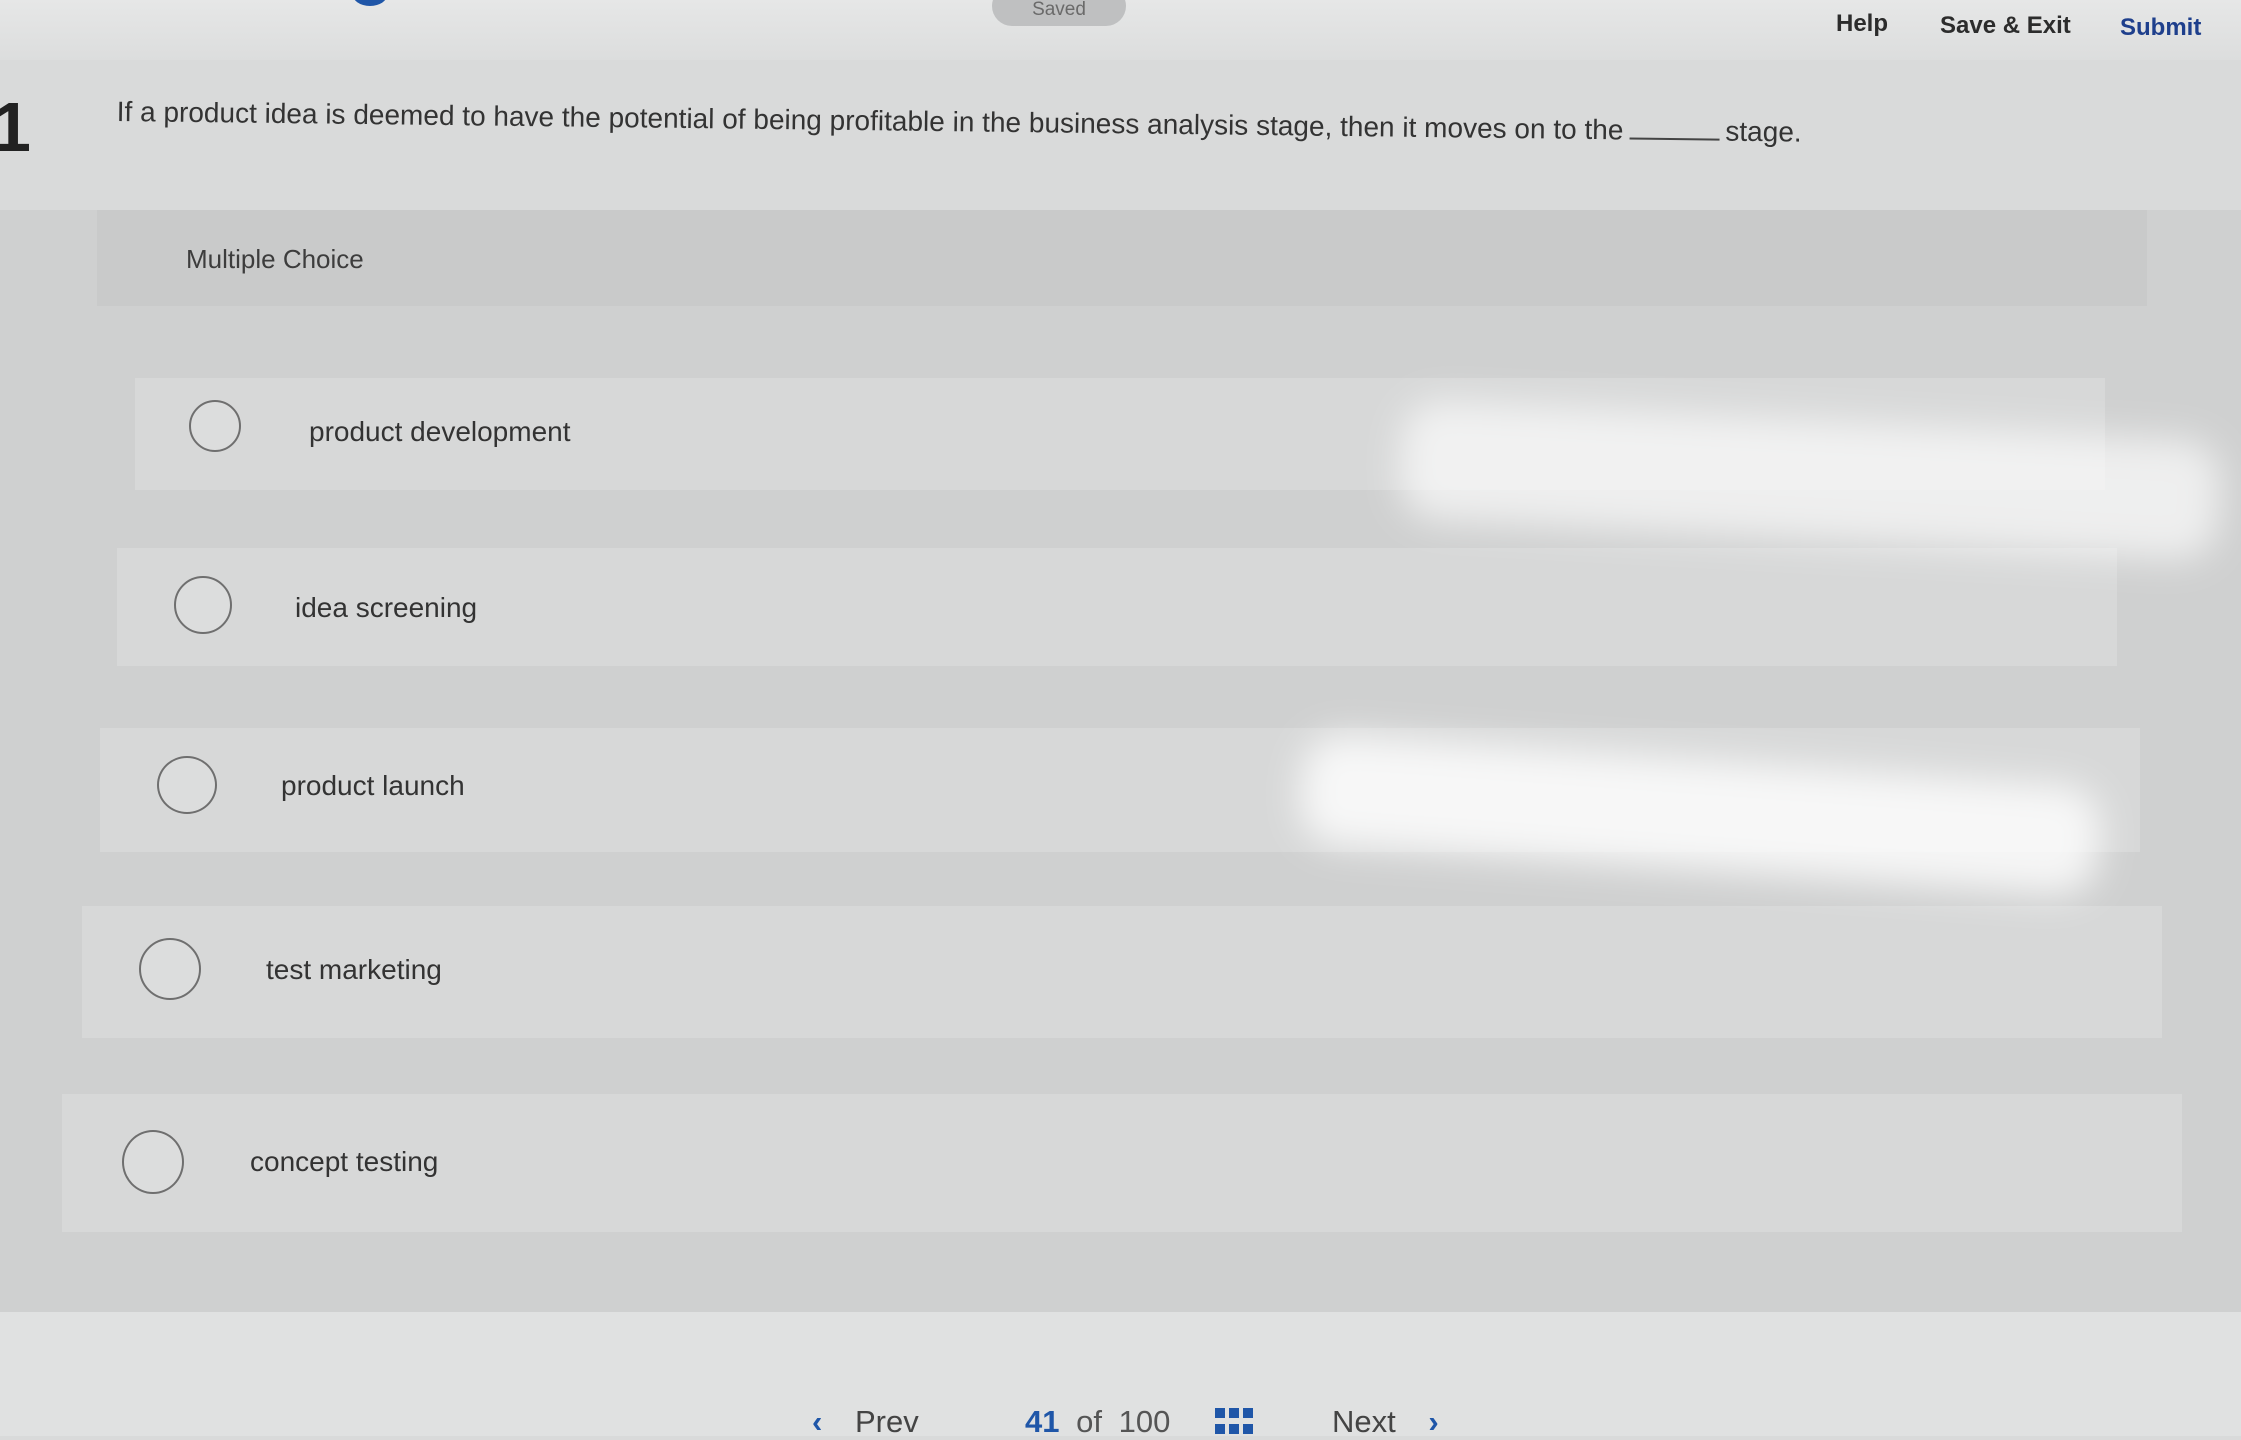 The height and width of the screenshot is (1440, 2241). What do you see at coordinates (386, 607) in the screenshot?
I see `choice-label: idea screening` at bounding box center [386, 607].